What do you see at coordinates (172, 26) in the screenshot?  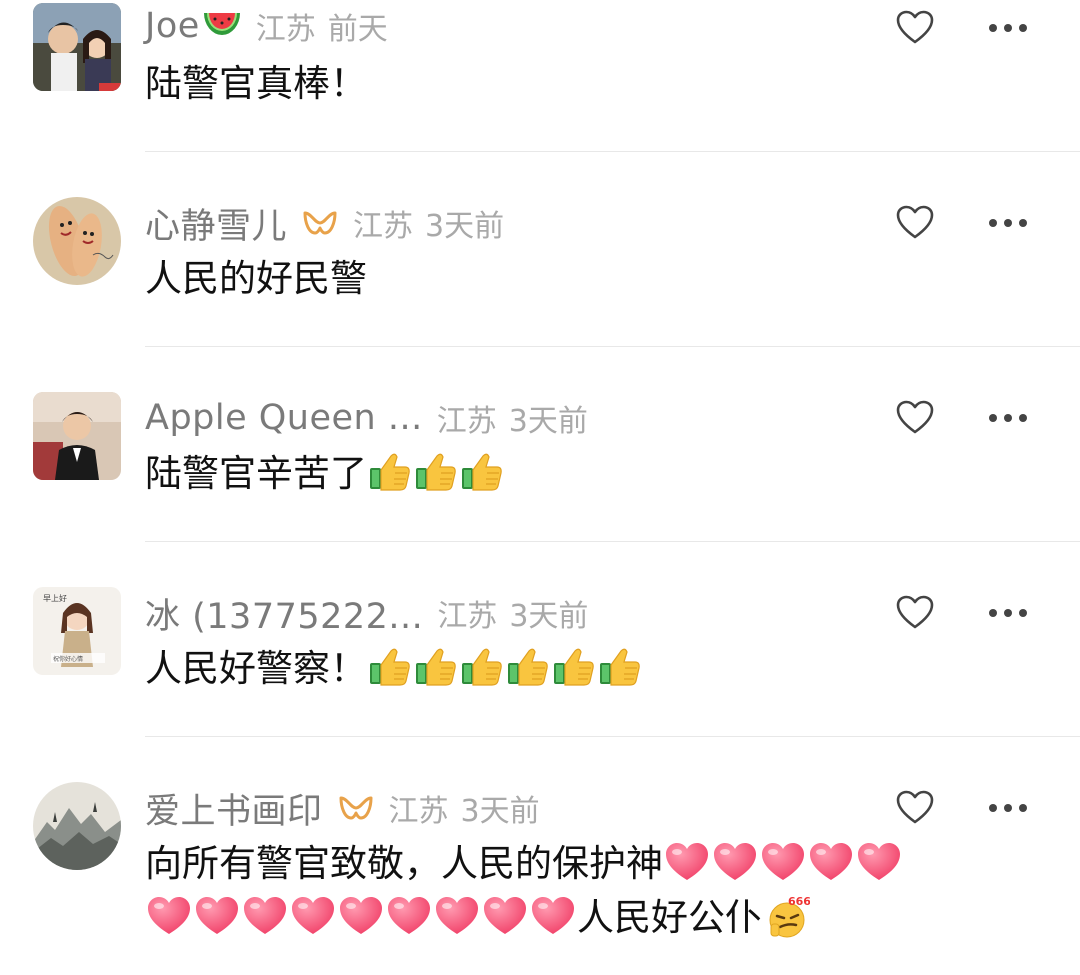 I see `username: Joe` at bounding box center [172, 26].